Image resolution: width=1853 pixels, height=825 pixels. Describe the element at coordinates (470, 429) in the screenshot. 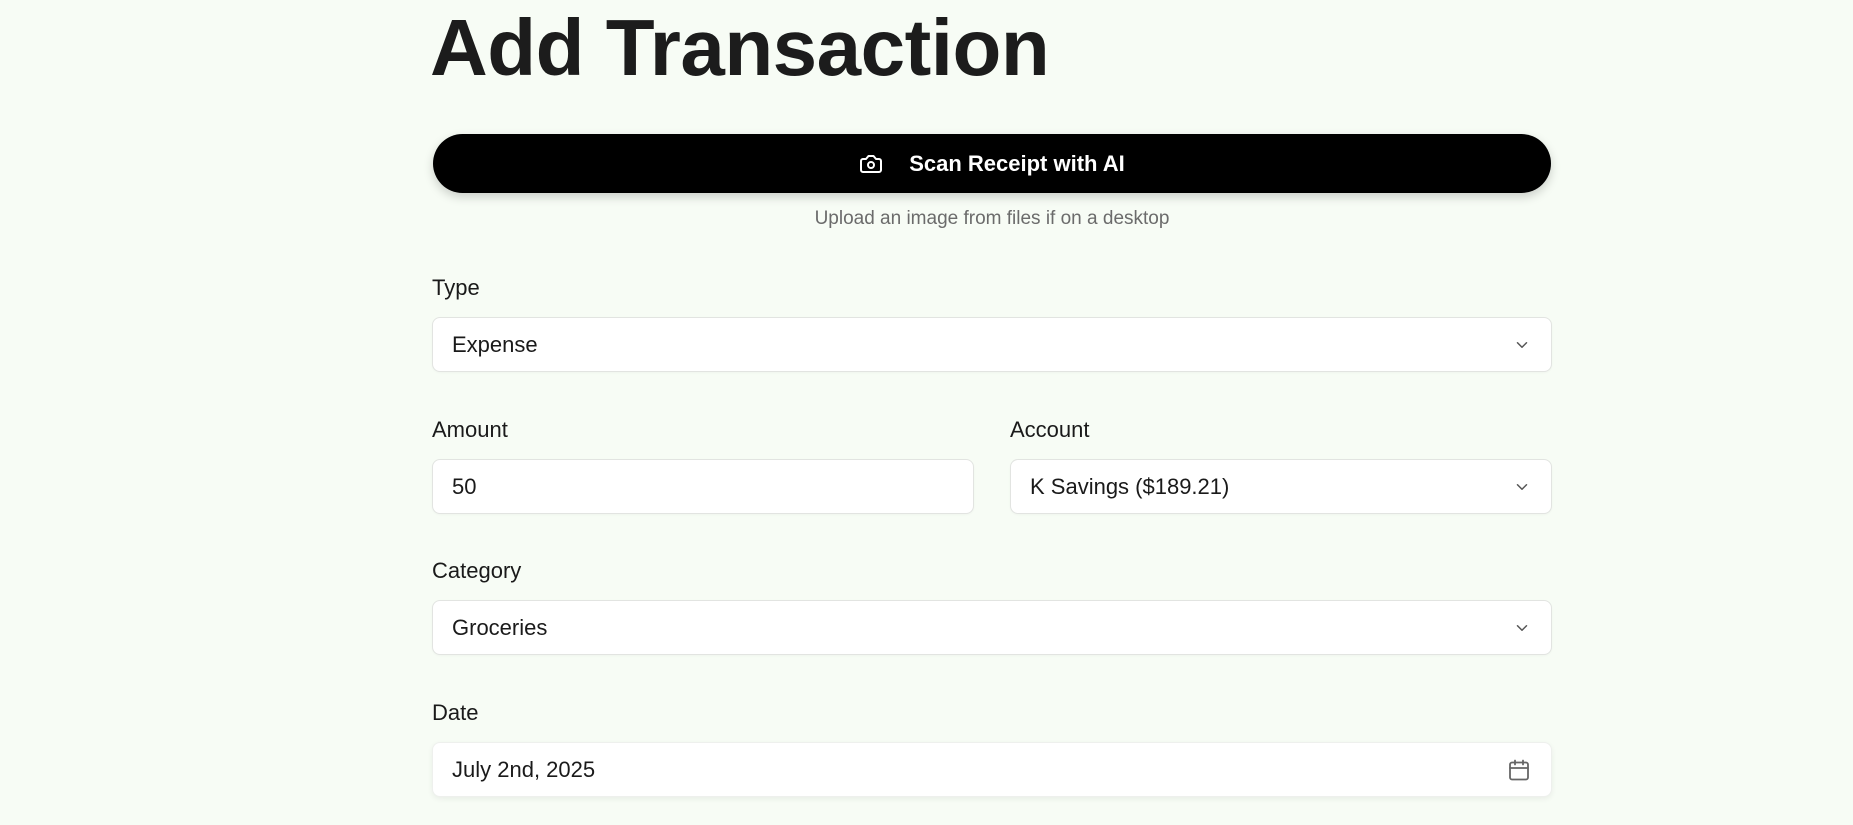

I see `amount-label: Amount` at that location.